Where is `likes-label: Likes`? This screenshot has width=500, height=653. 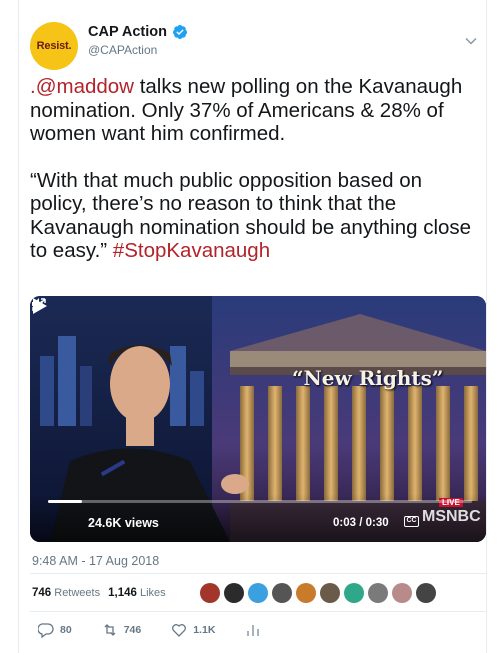 likes-label: Likes is located at coordinates (152, 593).